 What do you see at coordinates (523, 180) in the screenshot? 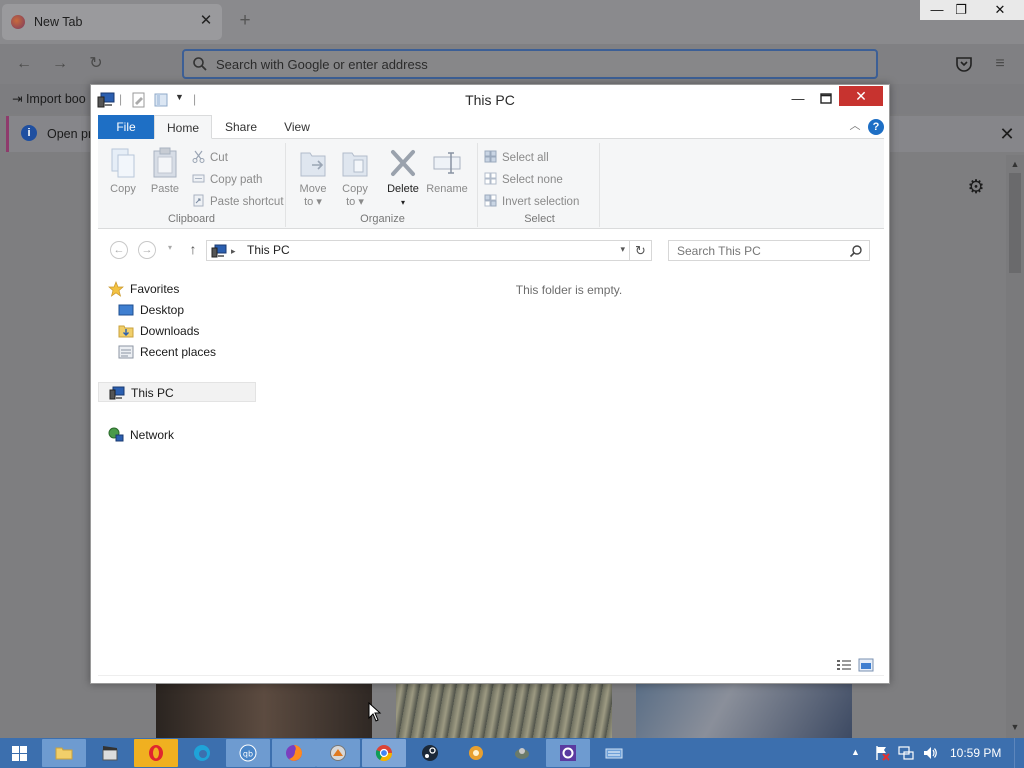
I see `select-none-button: Select none` at bounding box center [523, 180].